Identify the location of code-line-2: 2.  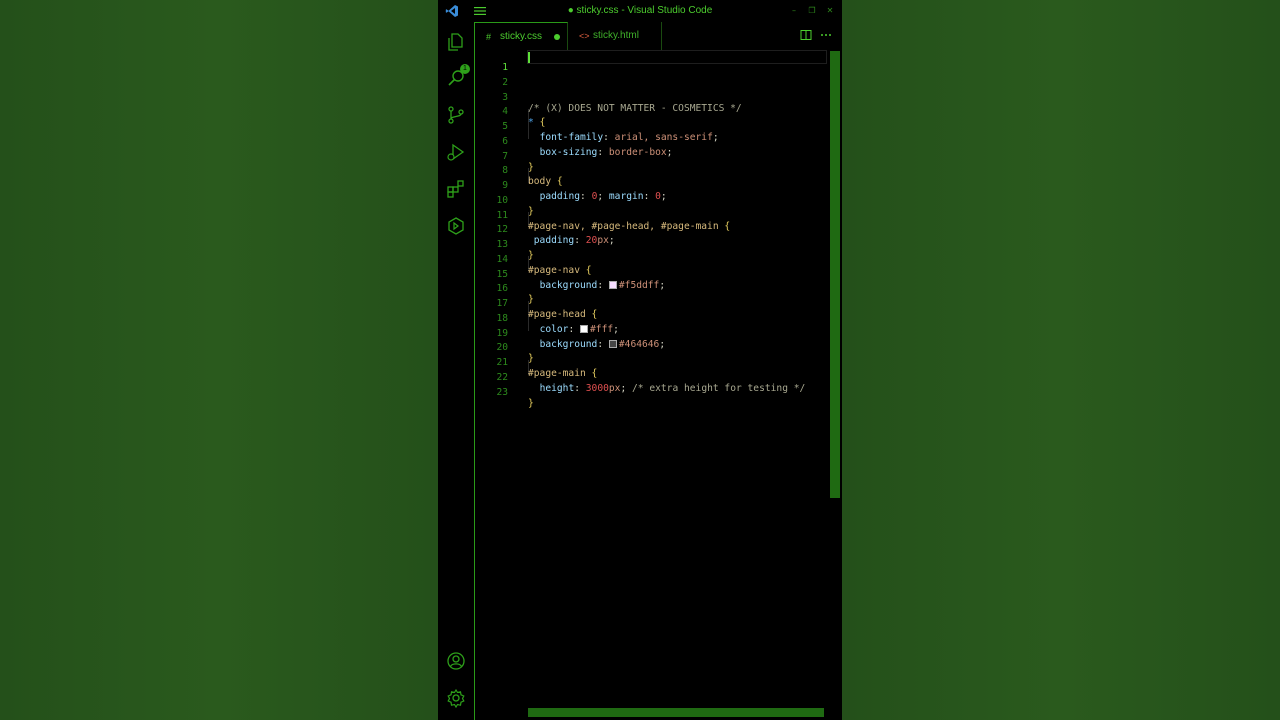
(652, 76).